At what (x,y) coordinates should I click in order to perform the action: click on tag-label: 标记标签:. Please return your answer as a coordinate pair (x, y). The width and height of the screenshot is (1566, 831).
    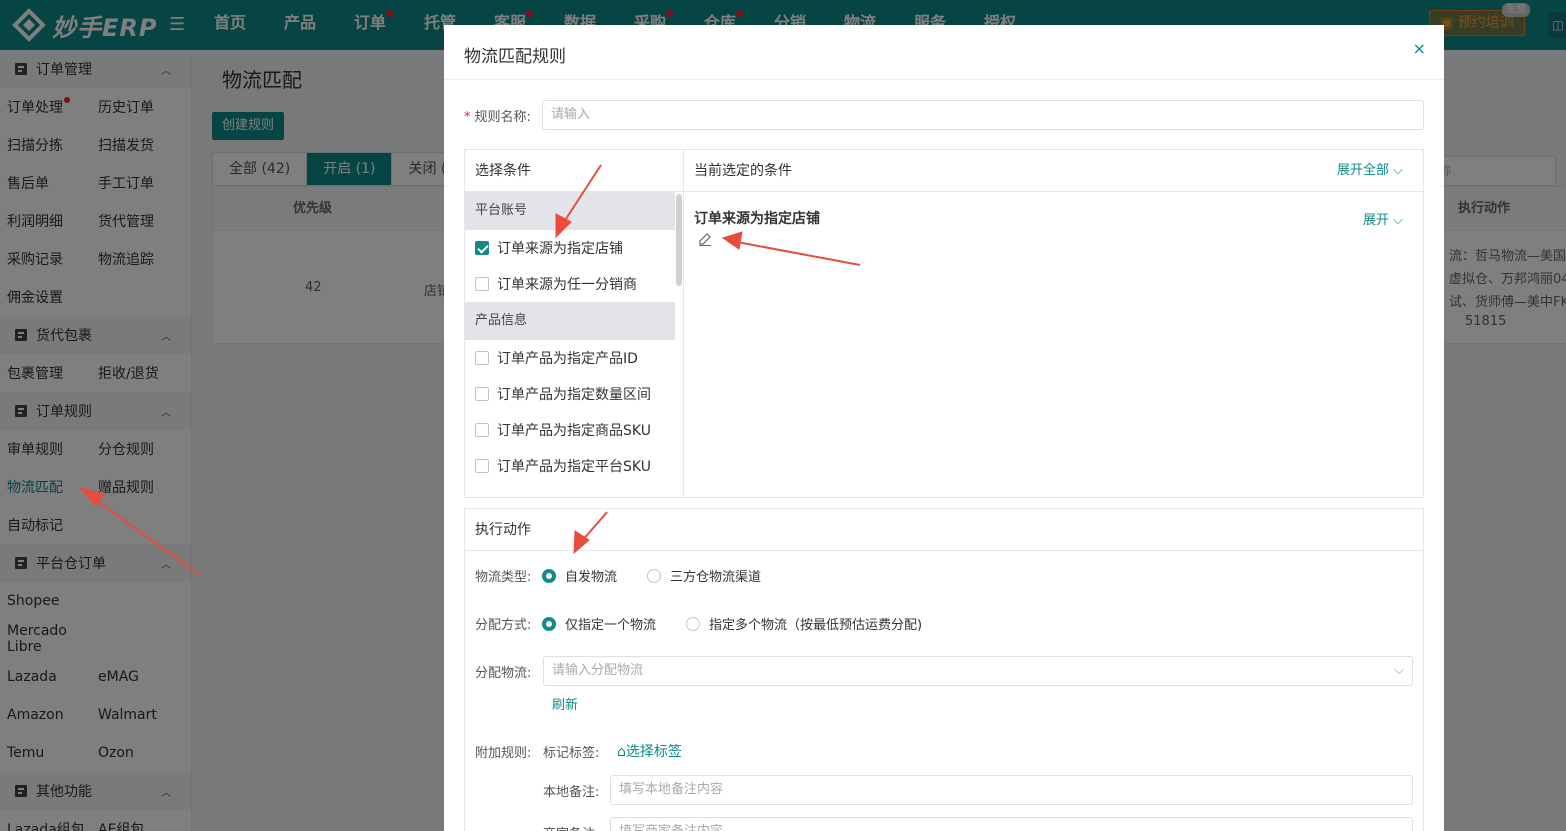
    Looking at the image, I should click on (571, 753).